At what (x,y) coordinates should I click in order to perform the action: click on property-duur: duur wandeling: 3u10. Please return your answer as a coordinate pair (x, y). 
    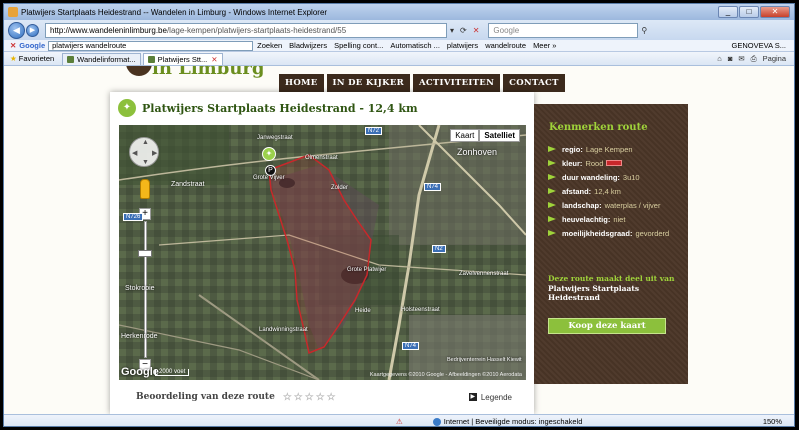
    Looking at the image, I should click on (615, 177).